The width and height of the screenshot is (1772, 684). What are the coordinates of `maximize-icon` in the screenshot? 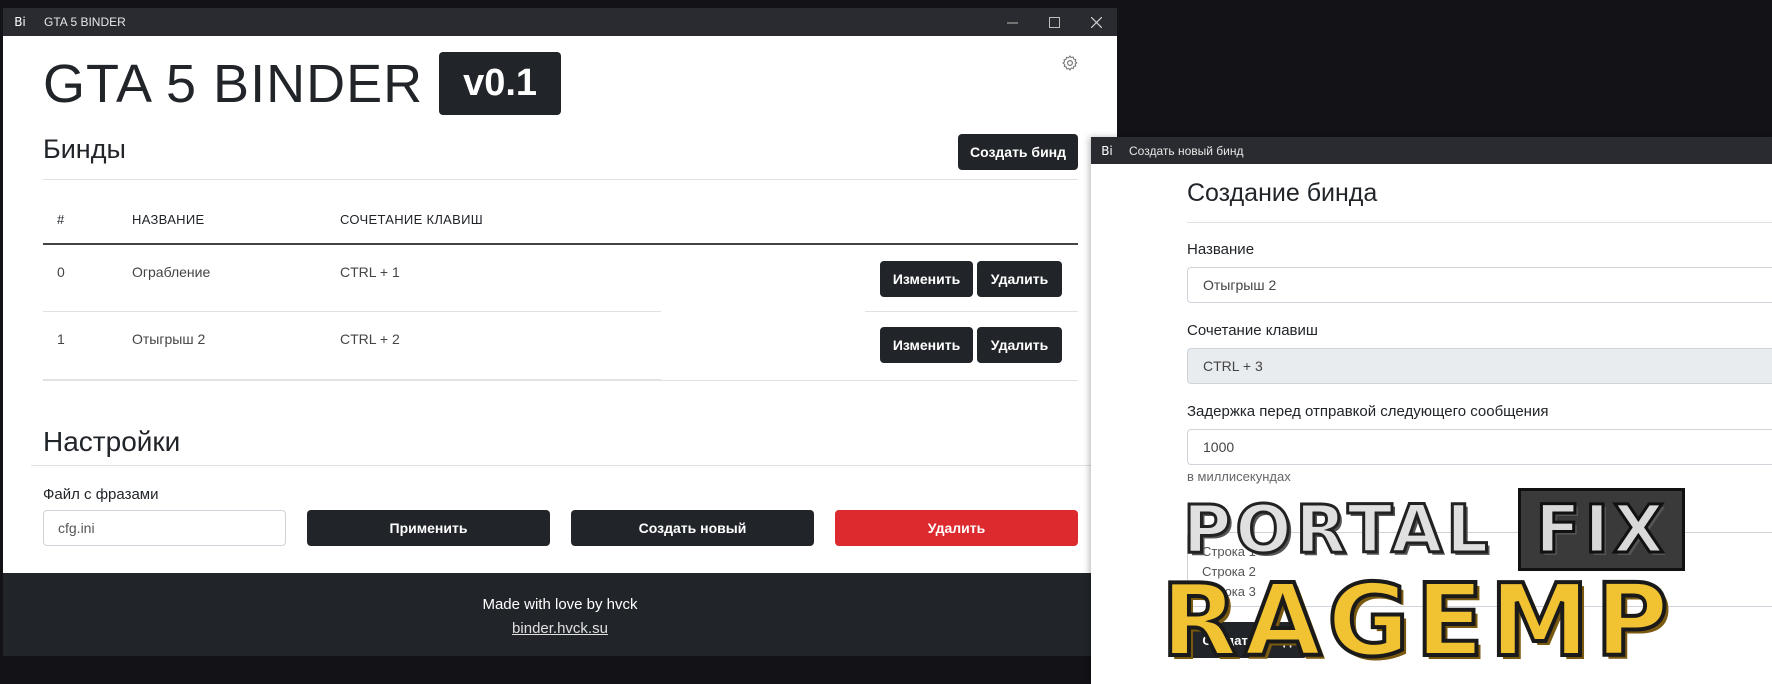 It's located at (1054, 22).